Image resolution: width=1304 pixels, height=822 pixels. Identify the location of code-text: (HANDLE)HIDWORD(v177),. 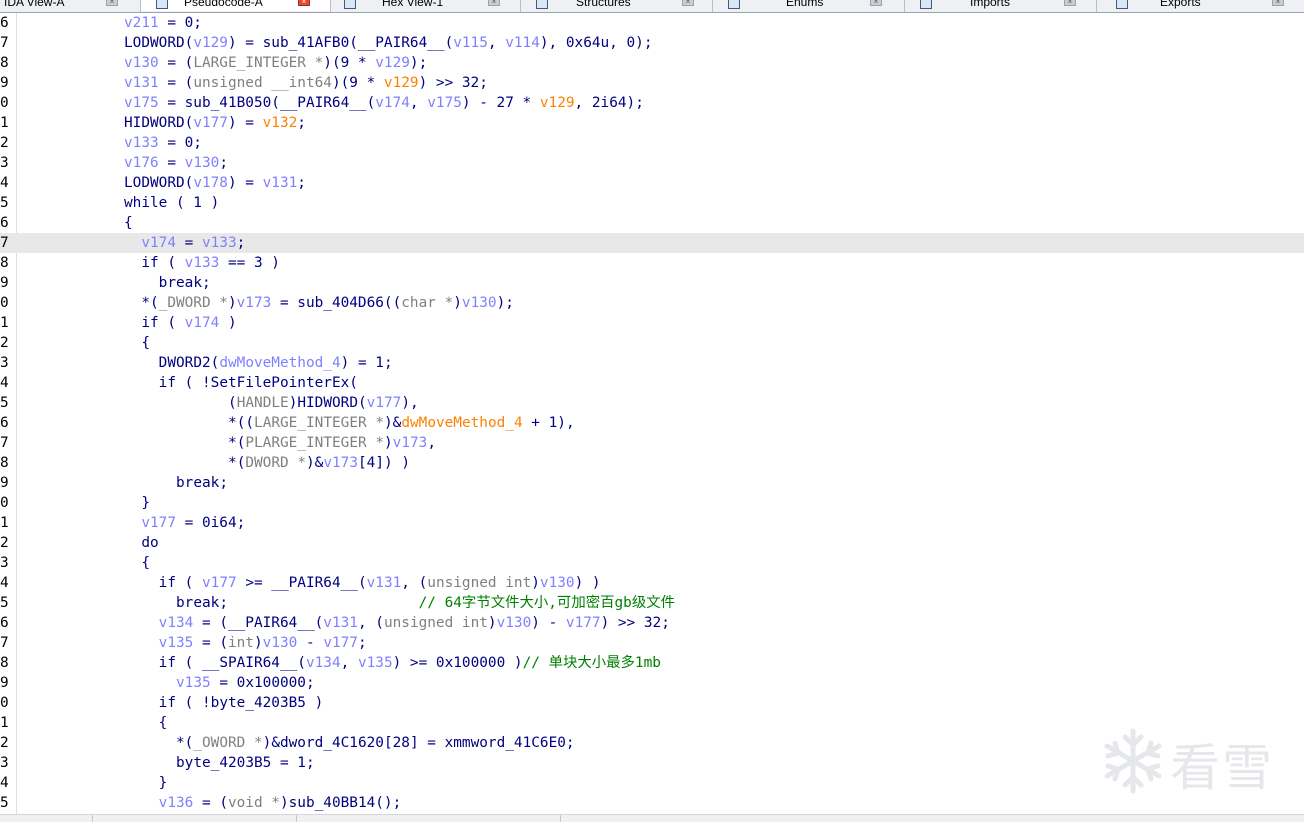
(323, 403).